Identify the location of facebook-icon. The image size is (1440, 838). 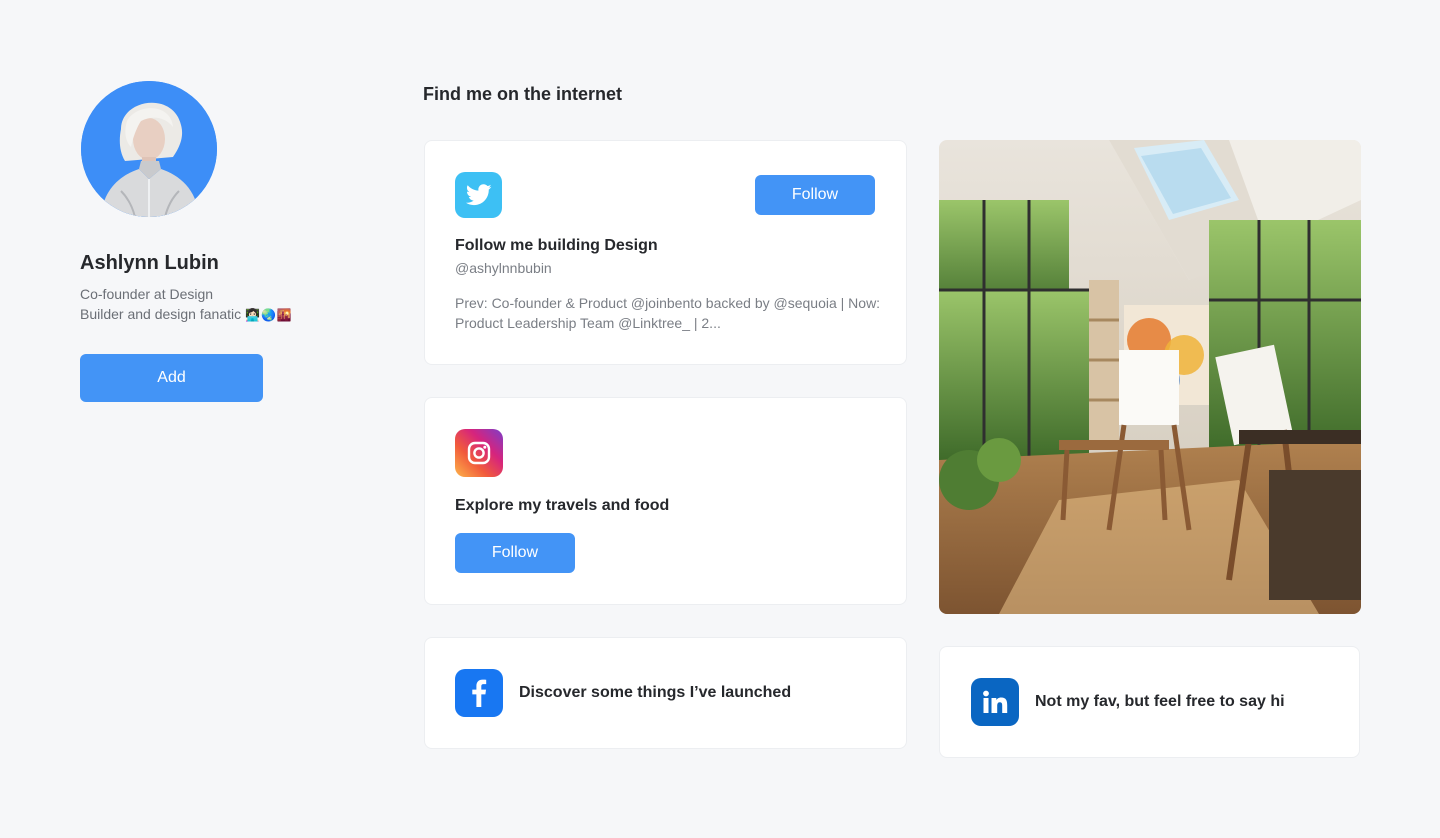
(479, 693).